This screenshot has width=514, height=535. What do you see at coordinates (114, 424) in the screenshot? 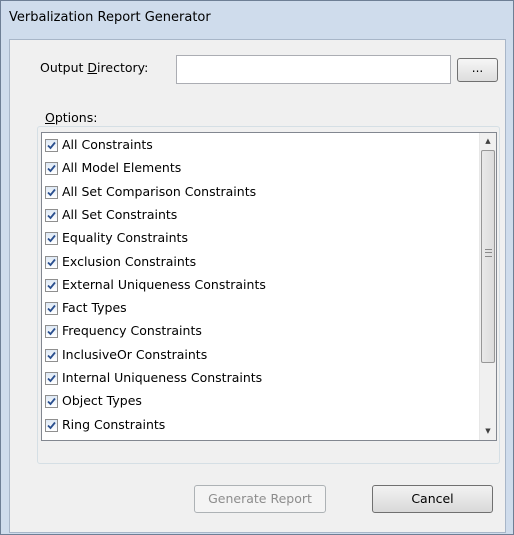
I see `option-item-label: Ring Constraints` at bounding box center [114, 424].